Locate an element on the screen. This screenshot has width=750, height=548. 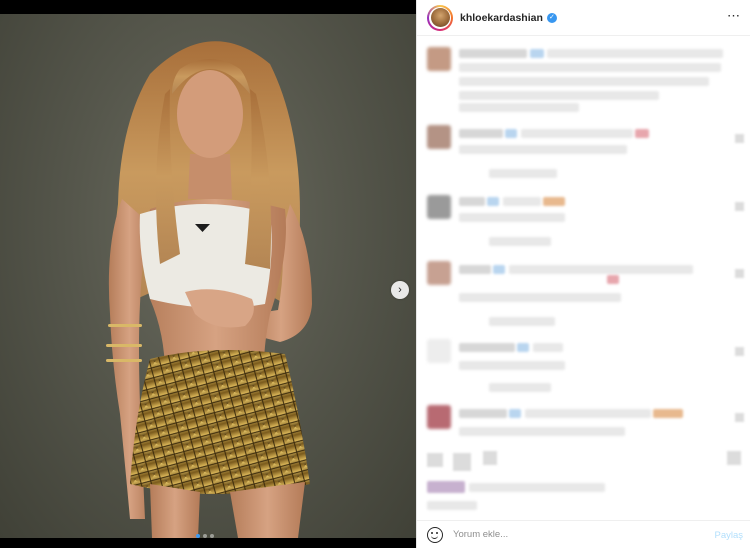
like-post-icon is located at coordinates (435, 460).